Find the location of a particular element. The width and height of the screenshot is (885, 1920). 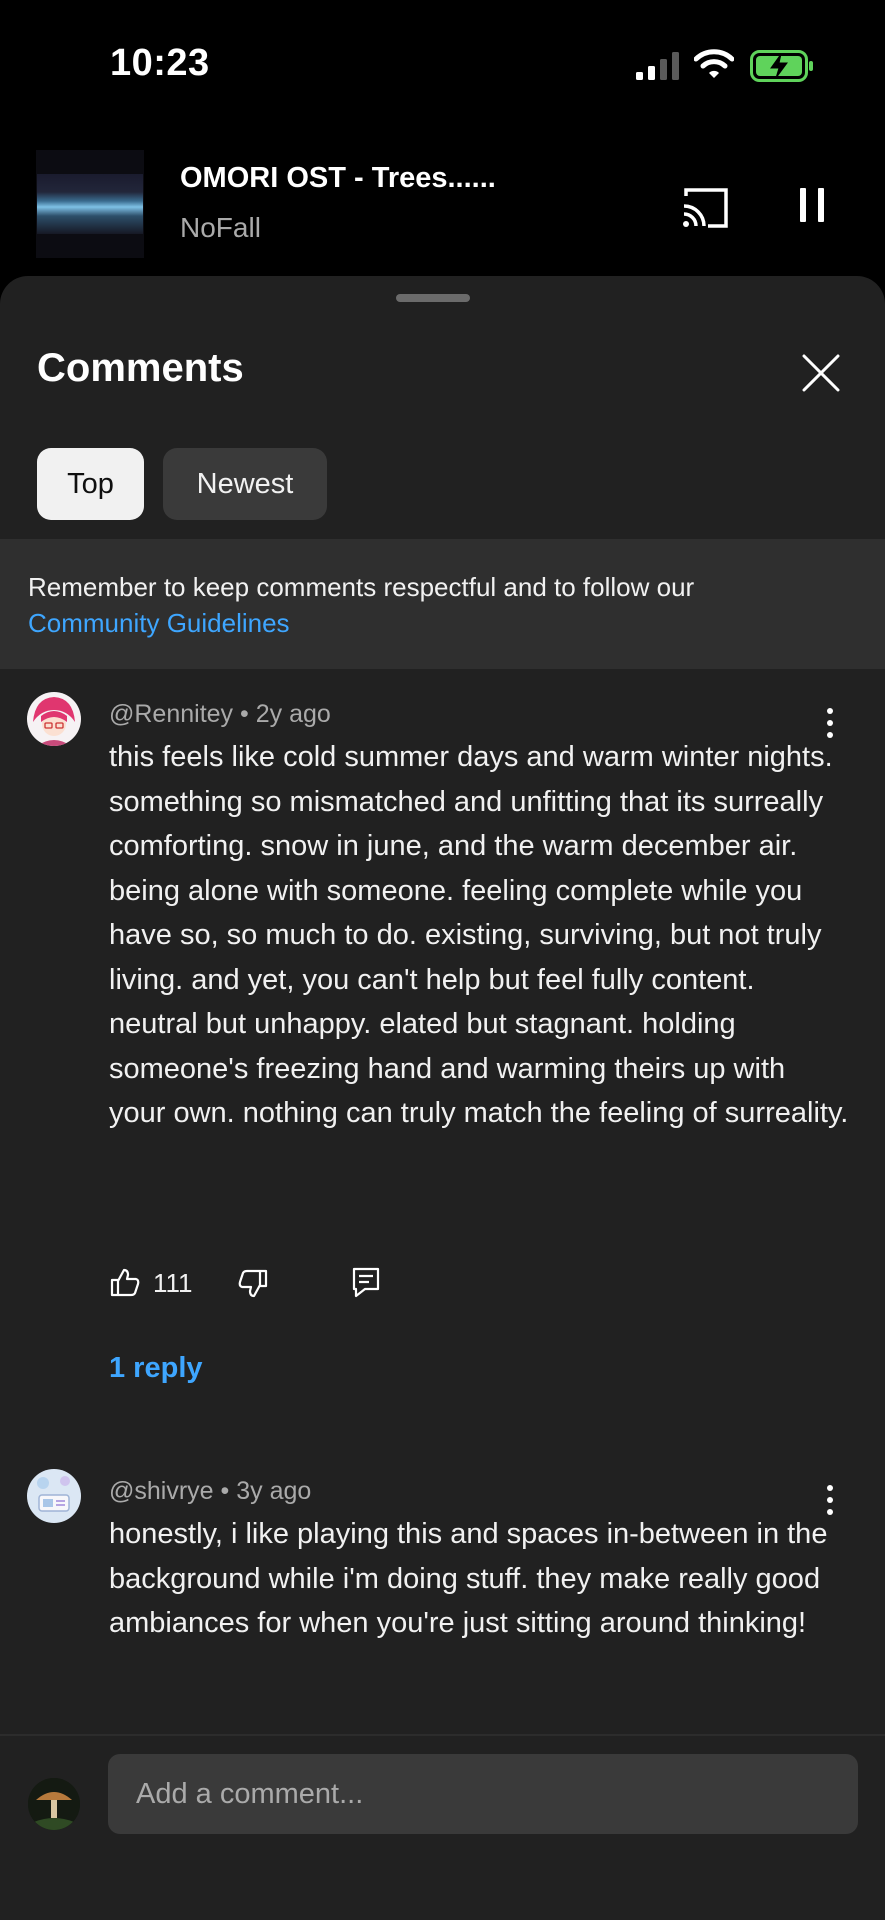

battery-charging-icon is located at coordinates (781, 66).